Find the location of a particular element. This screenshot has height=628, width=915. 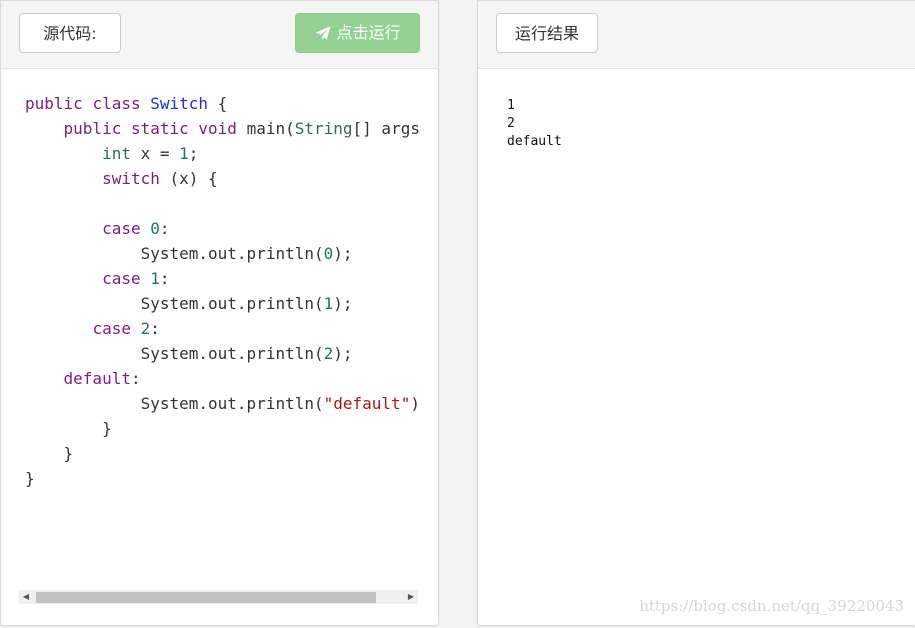

code-line: default: is located at coordinates (102, 378).